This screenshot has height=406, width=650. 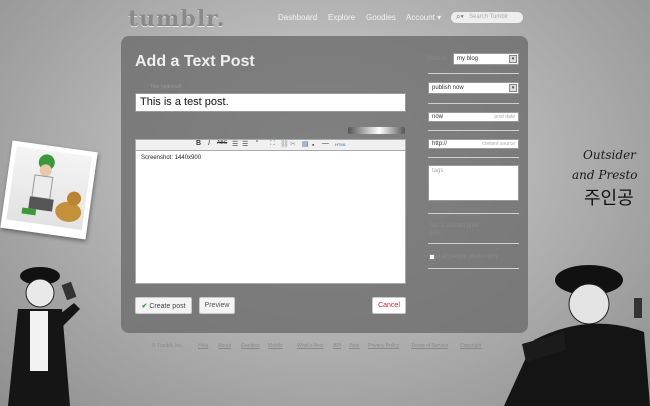 What do you see at coordinates (437, 59) in the screenshot?
I see `post-to-label: Post to` at bounding box center [437, 59].